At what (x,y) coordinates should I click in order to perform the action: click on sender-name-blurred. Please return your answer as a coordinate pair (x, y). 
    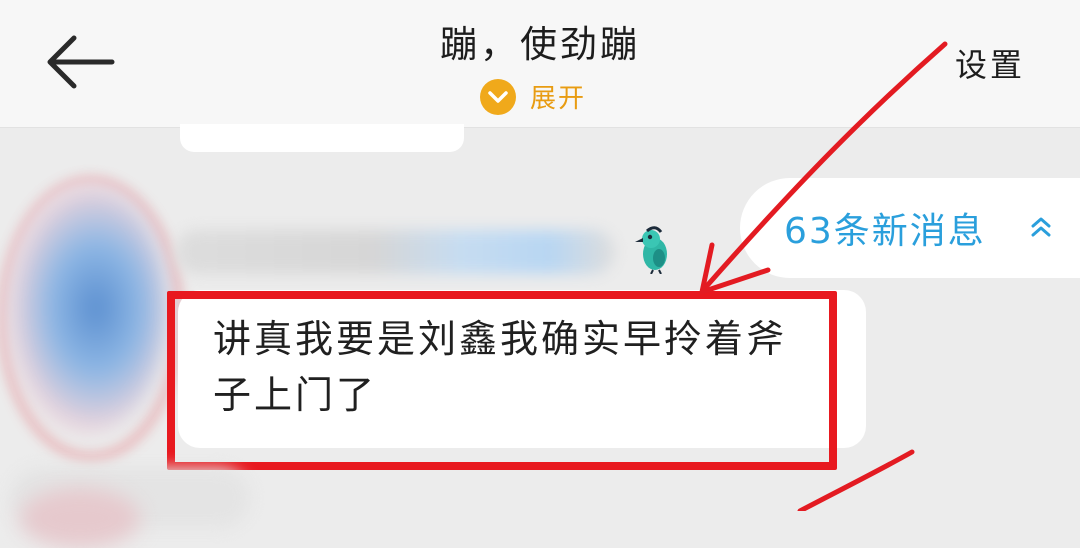
    Looking at the image, I should click on (395, 252).